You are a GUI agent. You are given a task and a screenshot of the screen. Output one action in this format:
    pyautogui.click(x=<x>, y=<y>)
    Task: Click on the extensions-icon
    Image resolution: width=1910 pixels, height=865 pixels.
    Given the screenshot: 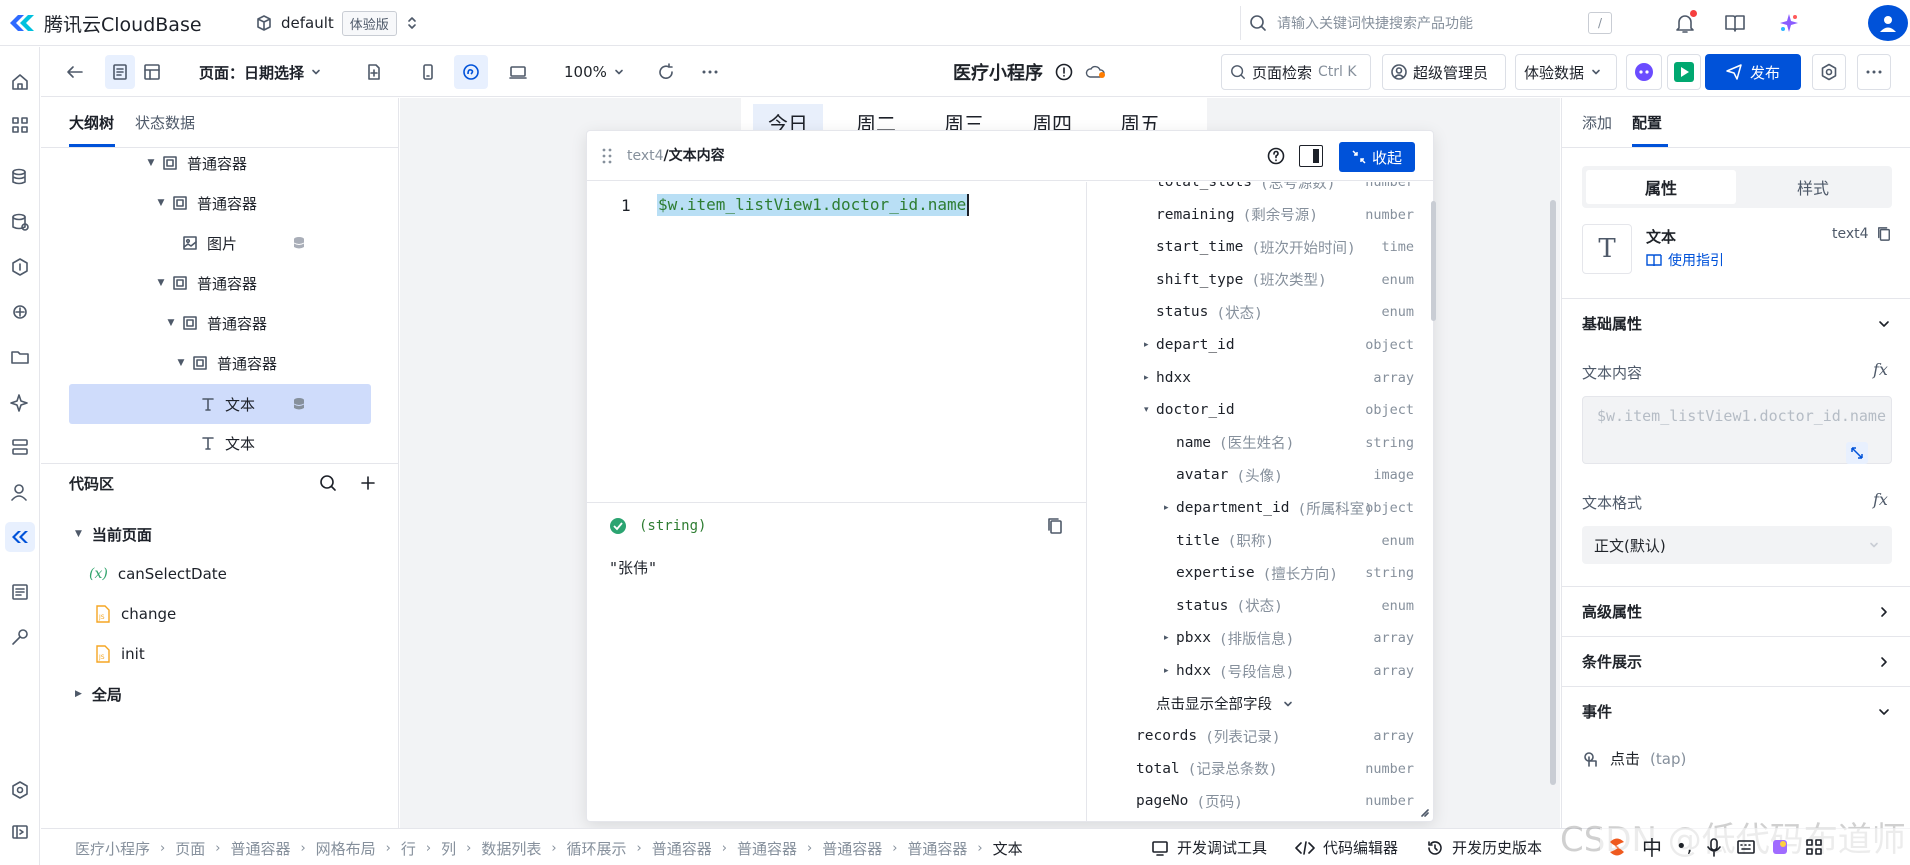 What is the action you would take?
    pyautogui.click(x=20, y=637)
    